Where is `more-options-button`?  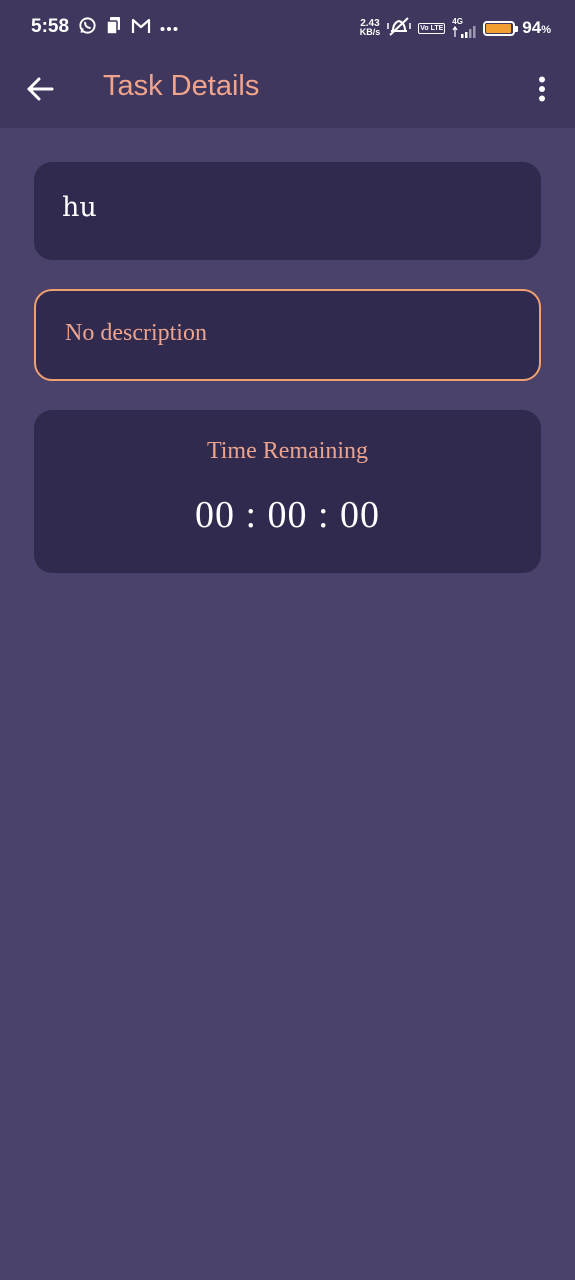
more-options-button is located at coordinates (542, 91).